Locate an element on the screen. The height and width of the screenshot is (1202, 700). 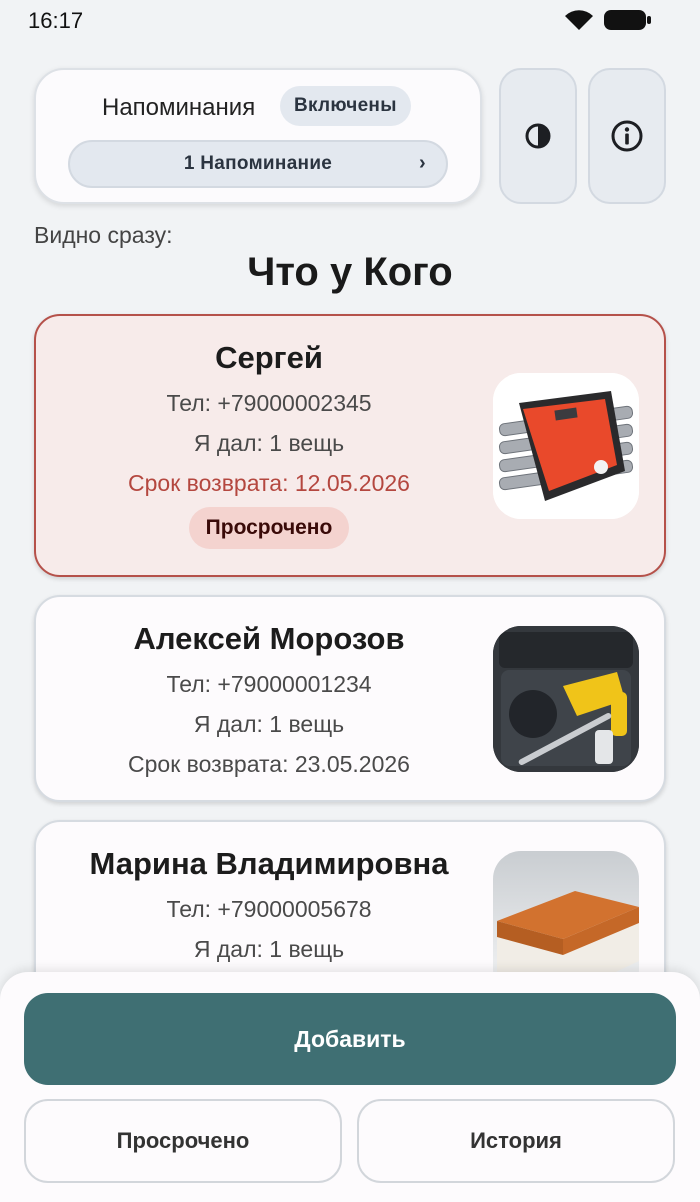
info-button is located at coordinates (627, 136).